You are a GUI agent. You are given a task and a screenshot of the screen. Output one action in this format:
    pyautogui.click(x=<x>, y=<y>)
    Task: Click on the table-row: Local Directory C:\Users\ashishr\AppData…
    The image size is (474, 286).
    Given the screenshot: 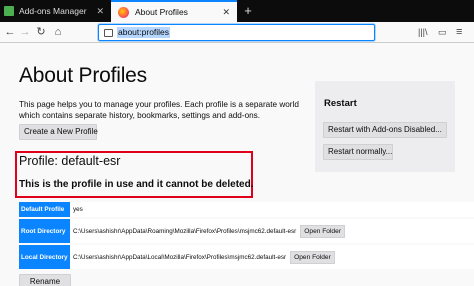 What is the action you would take?
    pyautogui.click(x=246, y=257)
    